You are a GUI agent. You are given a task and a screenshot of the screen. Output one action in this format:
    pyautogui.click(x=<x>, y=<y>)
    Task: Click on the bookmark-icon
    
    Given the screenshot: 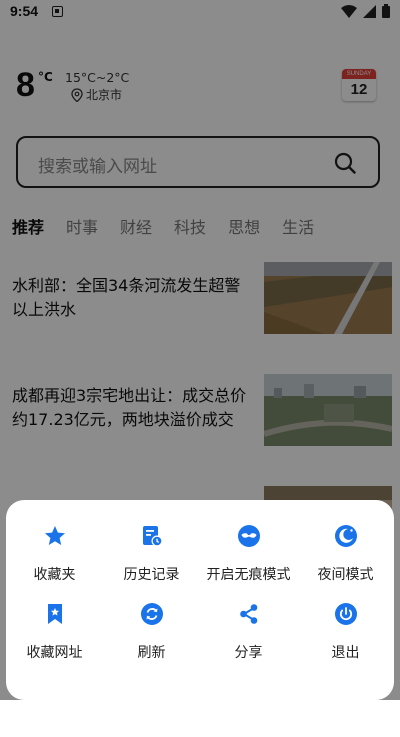 What is the action you would take?
    pyautogui.click(x=55, y=614)
    